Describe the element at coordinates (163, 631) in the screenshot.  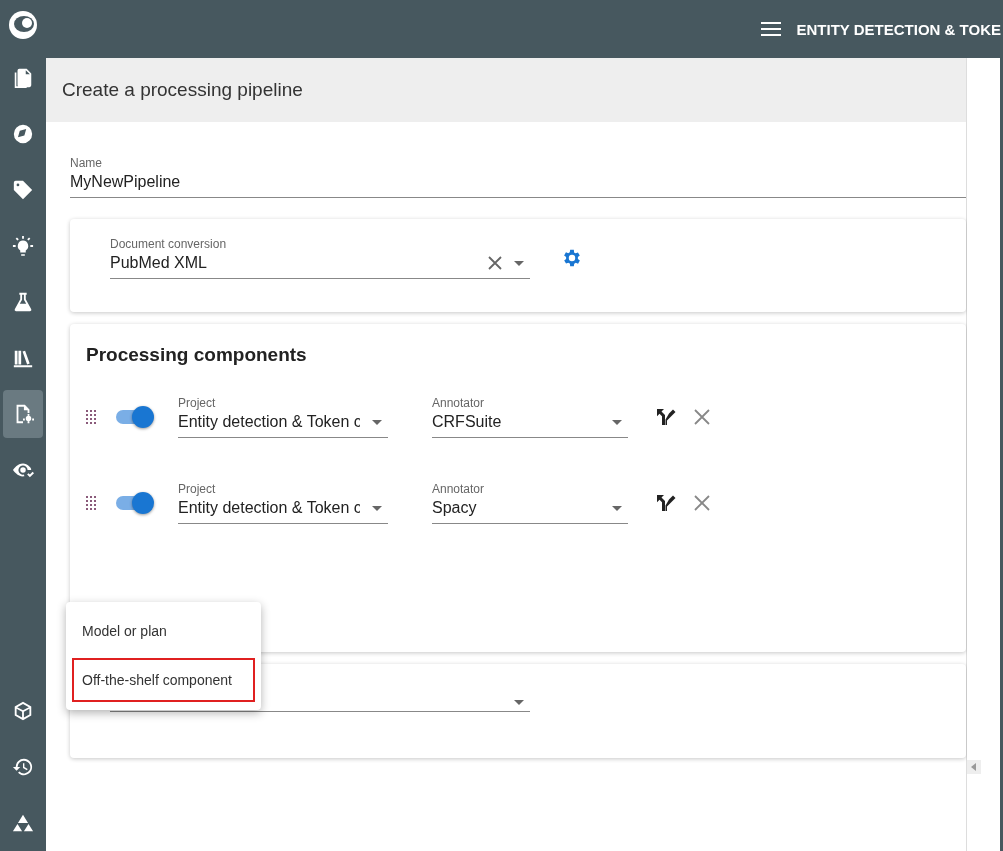
I see `menu-item: Model or plan` at that location.